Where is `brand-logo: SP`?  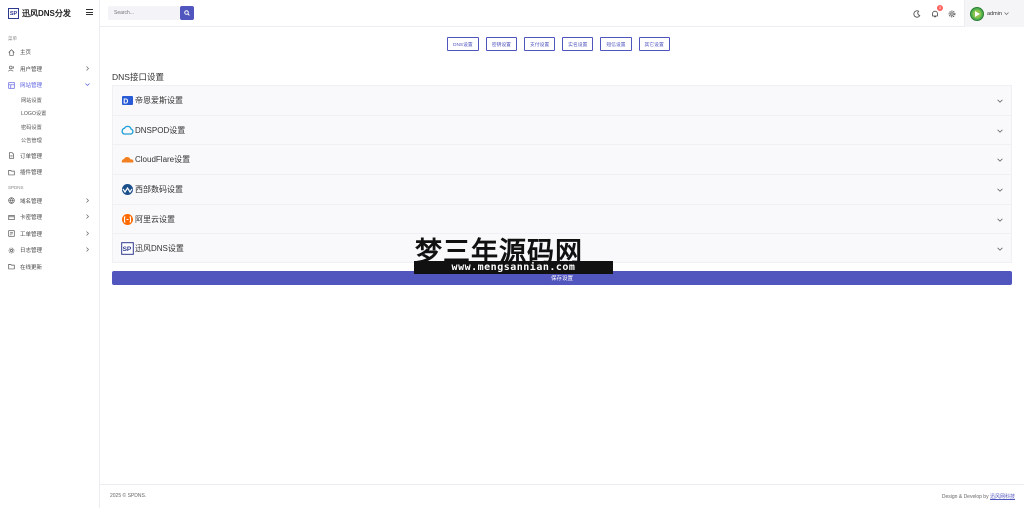
brand-logo: SP is located at coordinates (13, 13).